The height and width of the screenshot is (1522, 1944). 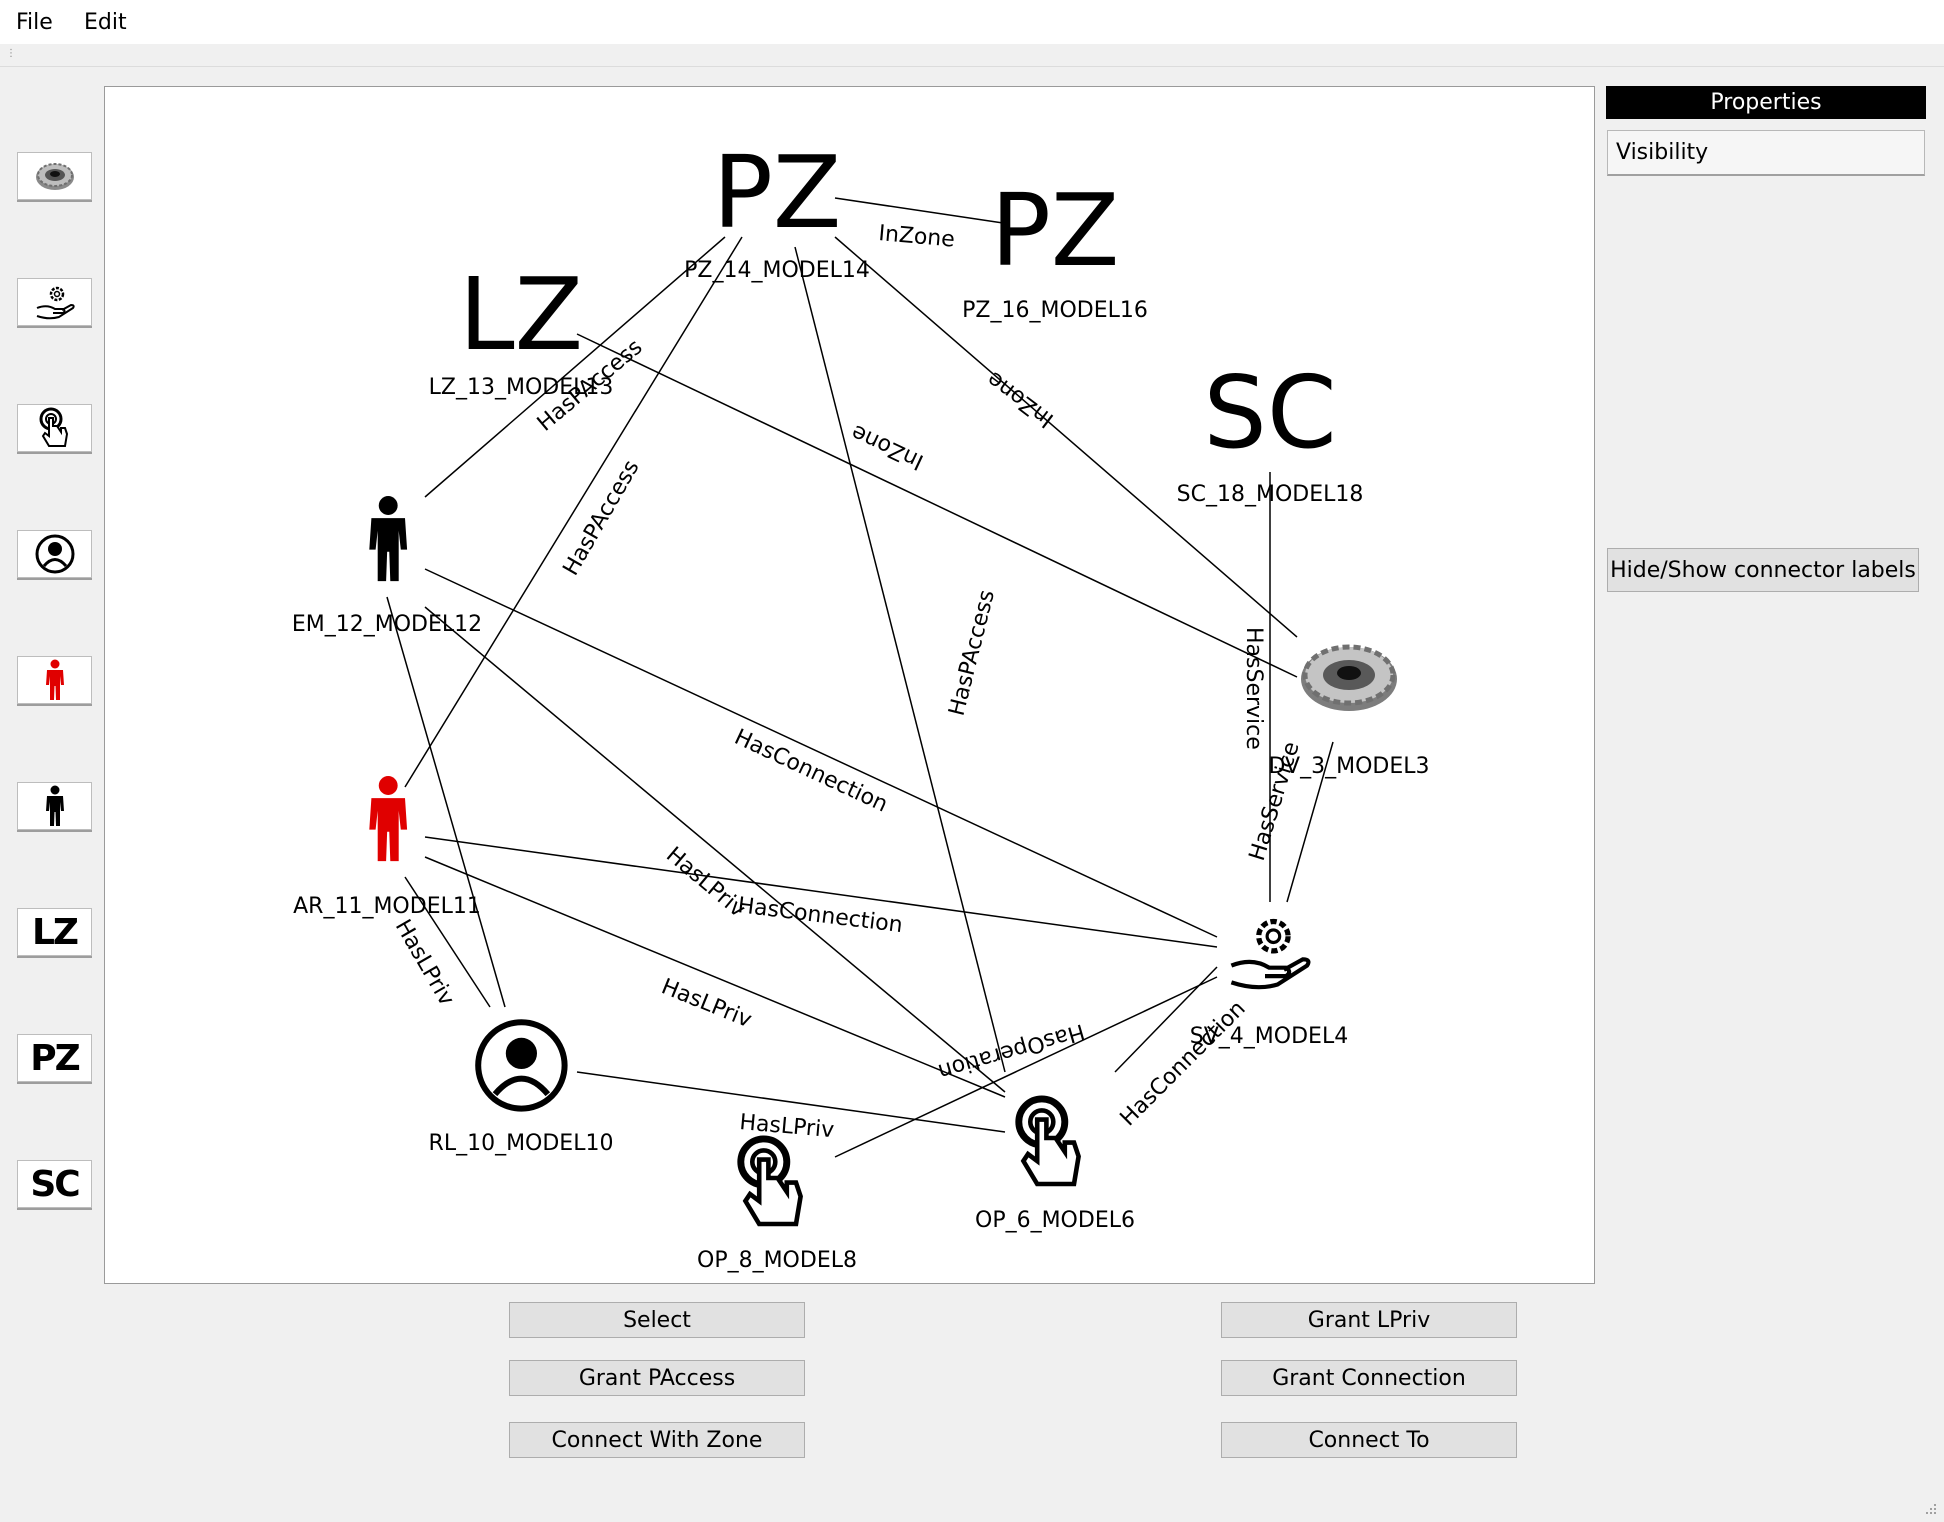 I want to click on edge-ar11-sv4, so click(x=821, y=892).